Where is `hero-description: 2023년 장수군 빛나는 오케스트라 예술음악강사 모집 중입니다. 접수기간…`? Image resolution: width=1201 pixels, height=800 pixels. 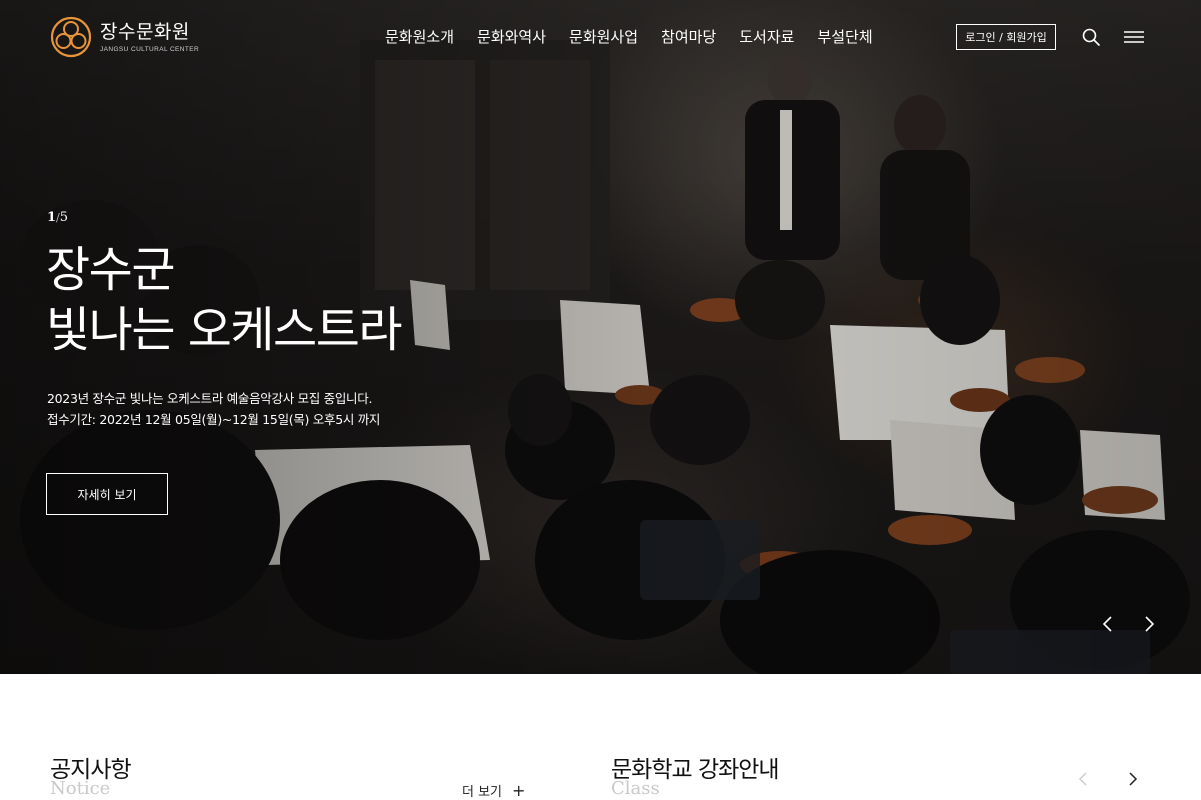 hero-description: 2023년 장수군 빛나는 오케스트라 예술음악강사 모집 중입니다. 접수기간… is located at coordinates (213, 409).